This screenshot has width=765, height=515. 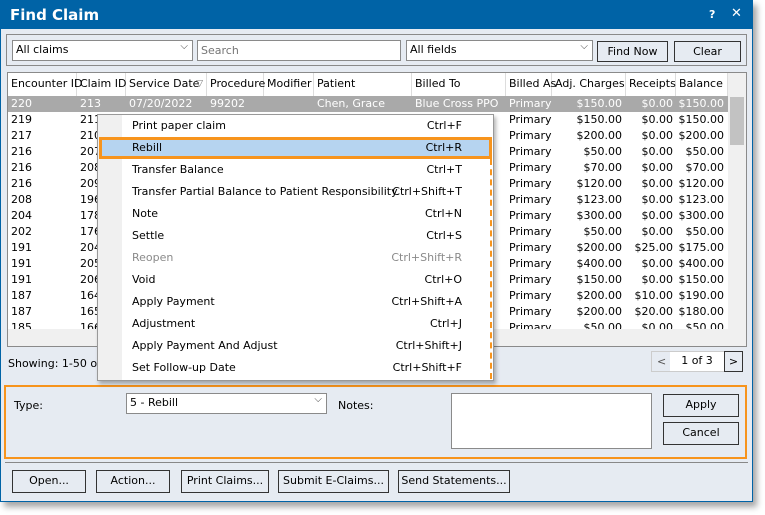 What do you see at coordinates (295, 126) in the screenshot?
I see `menu-item-print-paper-claim: Print paper claim Ctrl+F` at bounding box center [295, 126].